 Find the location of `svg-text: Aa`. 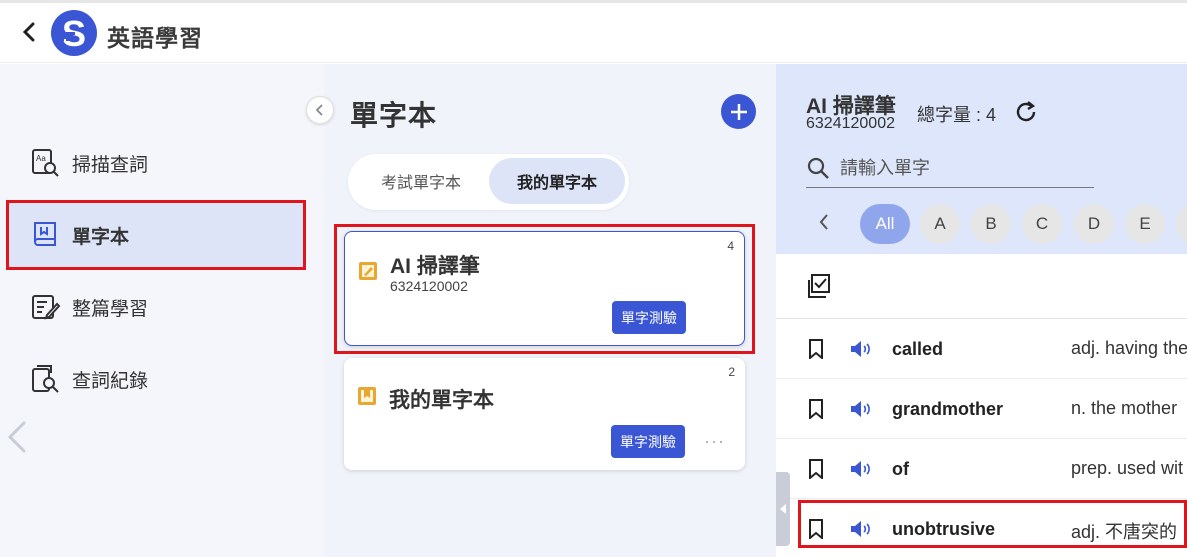

svg-text: Aa is located at coordinates (41, 158).